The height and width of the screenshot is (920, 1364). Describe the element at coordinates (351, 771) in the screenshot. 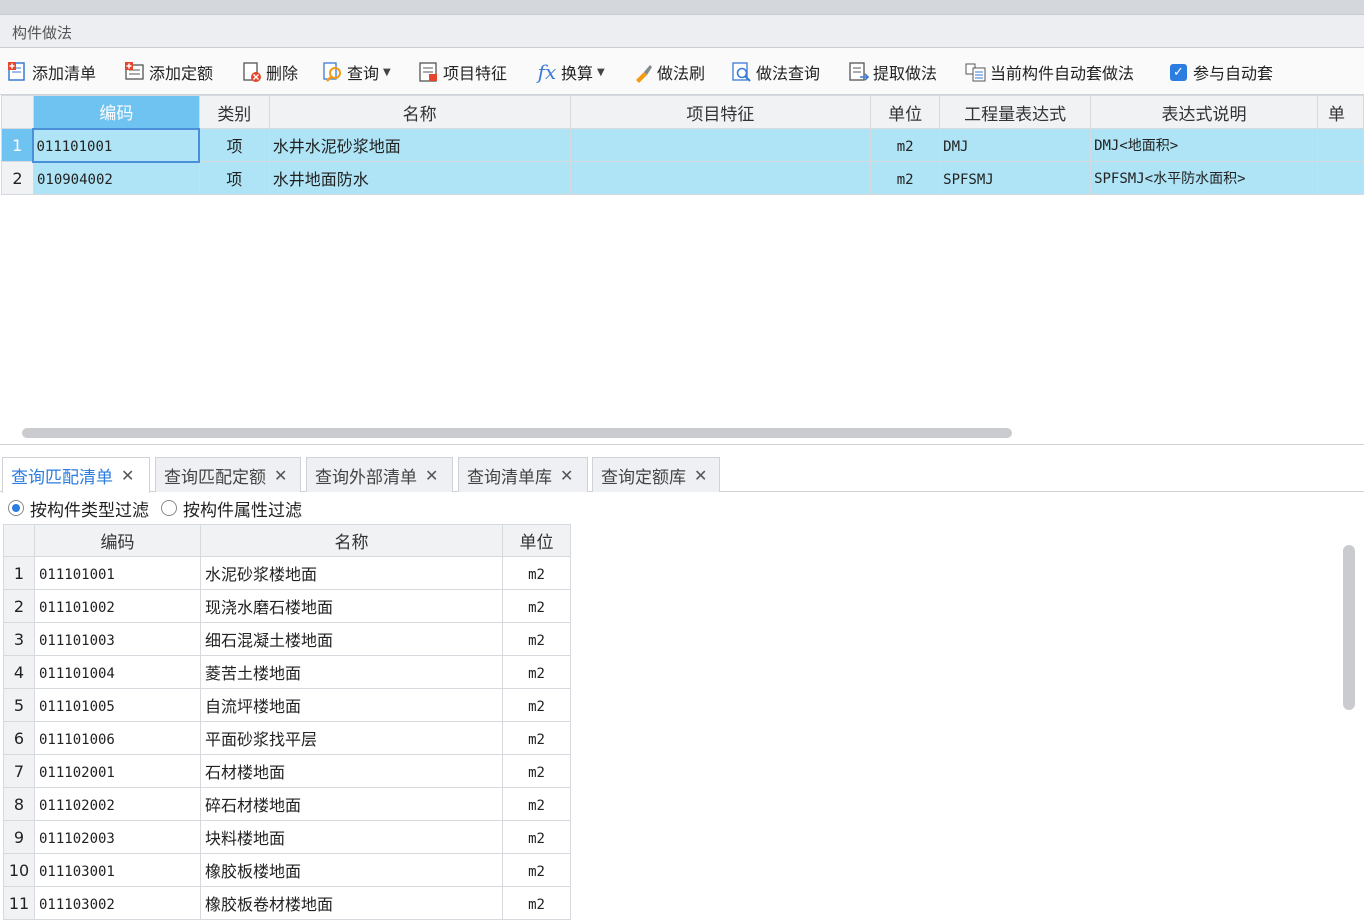

I see `name-cell: 石材楼地面` at that location.